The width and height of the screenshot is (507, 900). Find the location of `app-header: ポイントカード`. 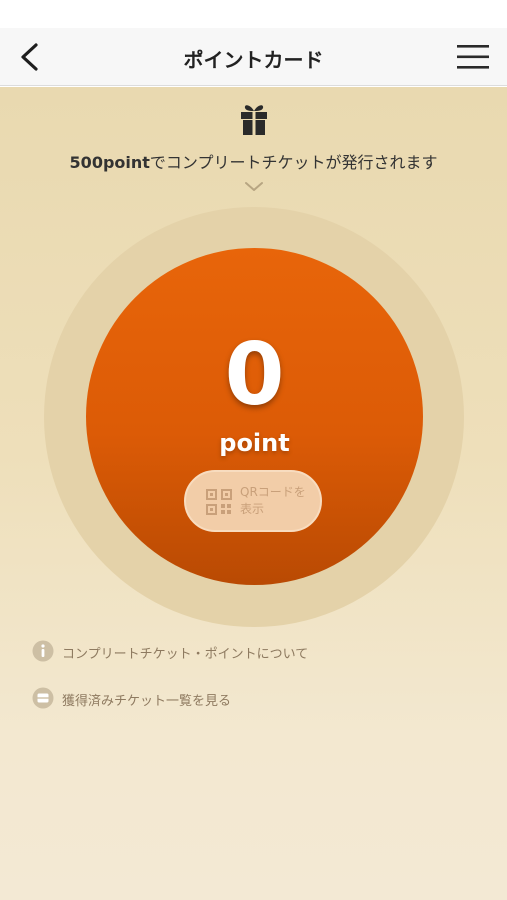

app-header: ポイントカード is located at coordinates (253, 57).